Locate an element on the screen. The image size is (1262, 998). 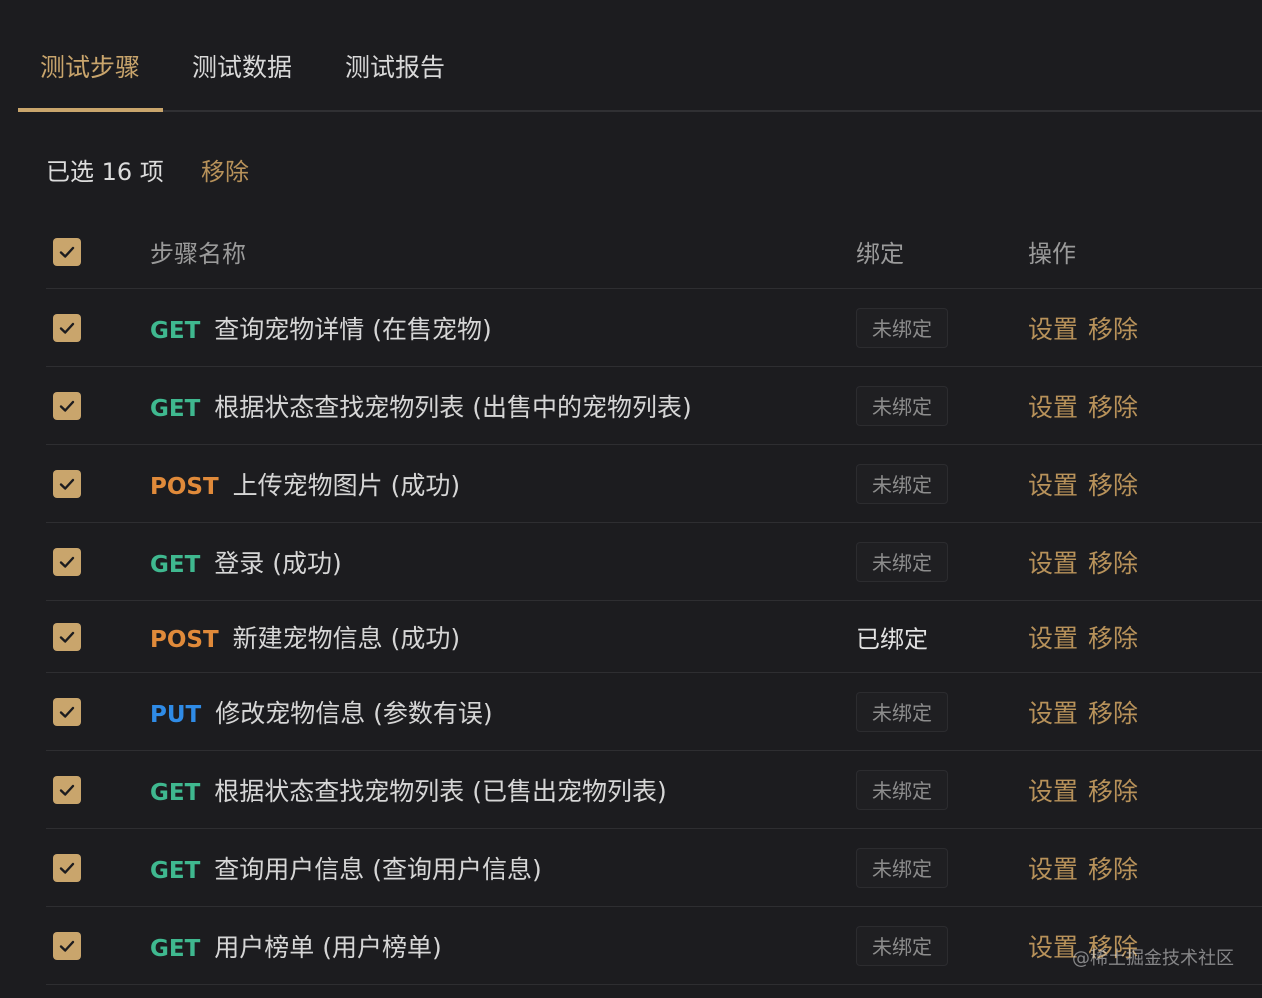
step-name: GET 查询用户信息 (查询用户信息) is located at coordinates (346, 868).